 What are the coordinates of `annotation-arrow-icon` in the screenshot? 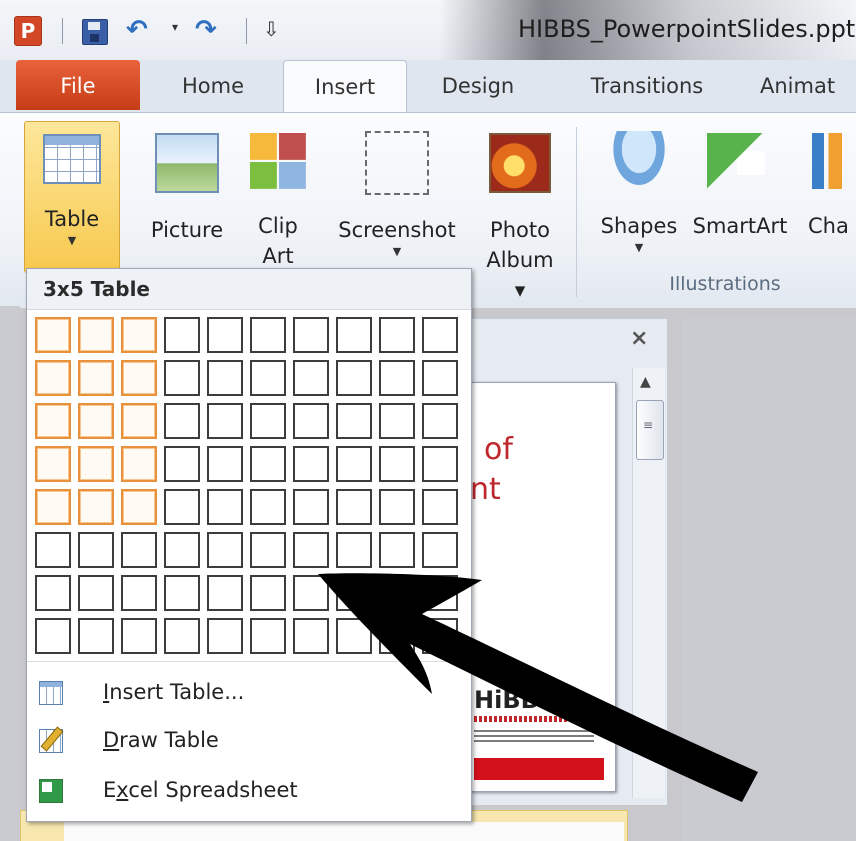 It's located at (538, 687).